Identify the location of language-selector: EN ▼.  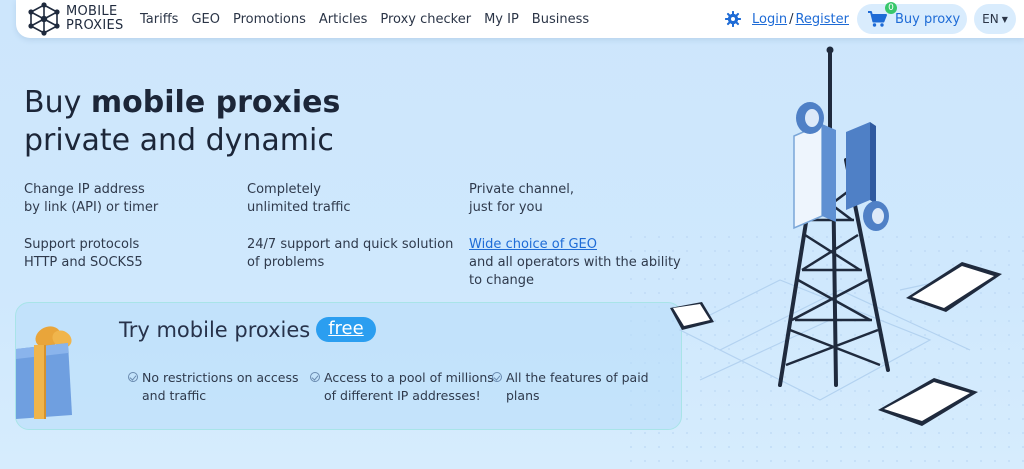
(995, 19).